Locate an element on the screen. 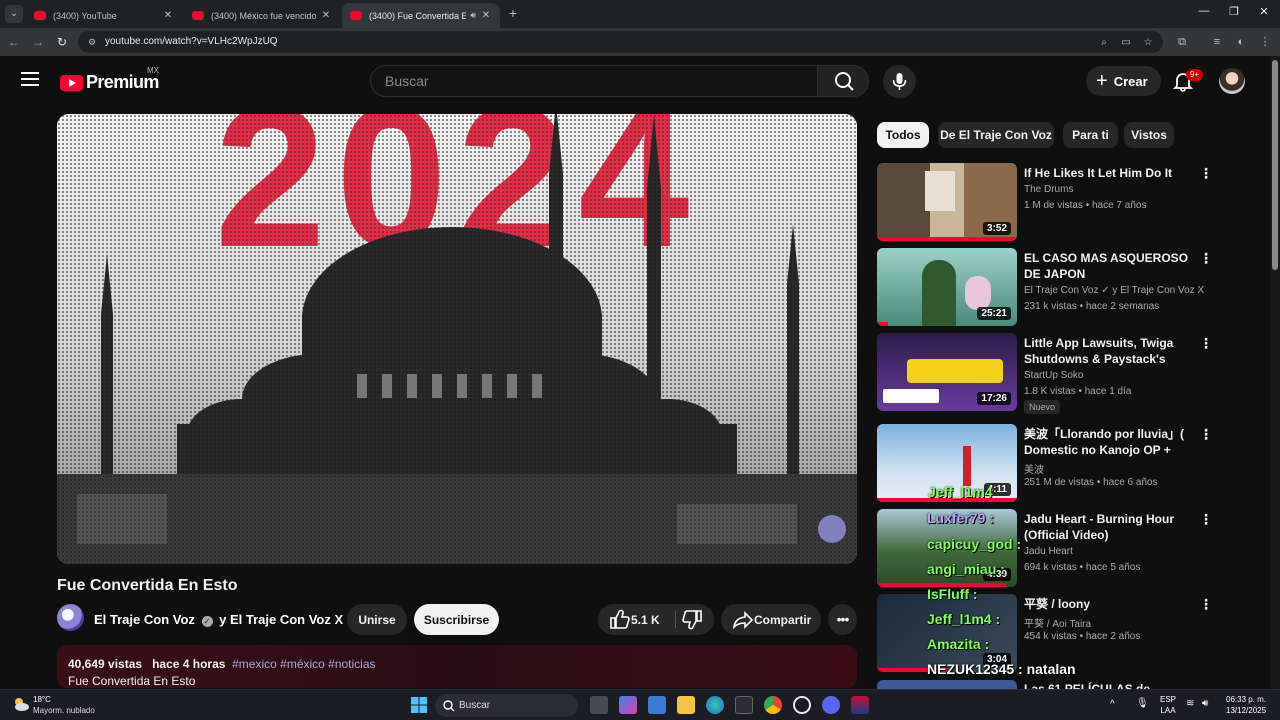  search-button is located at coordinates (843, 81).